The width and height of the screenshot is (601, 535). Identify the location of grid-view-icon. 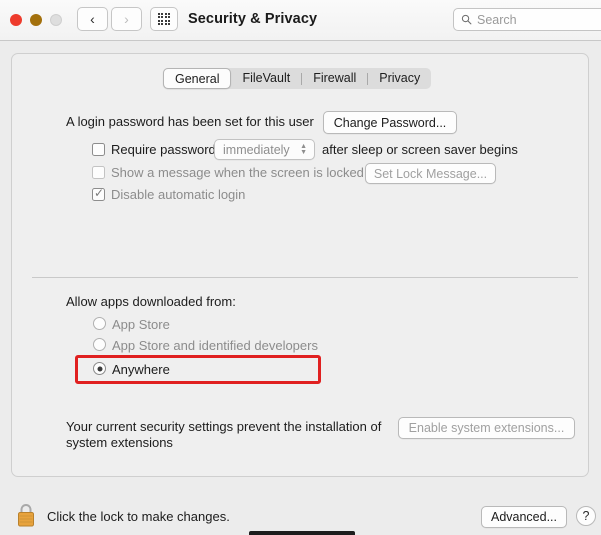
(164, 19).